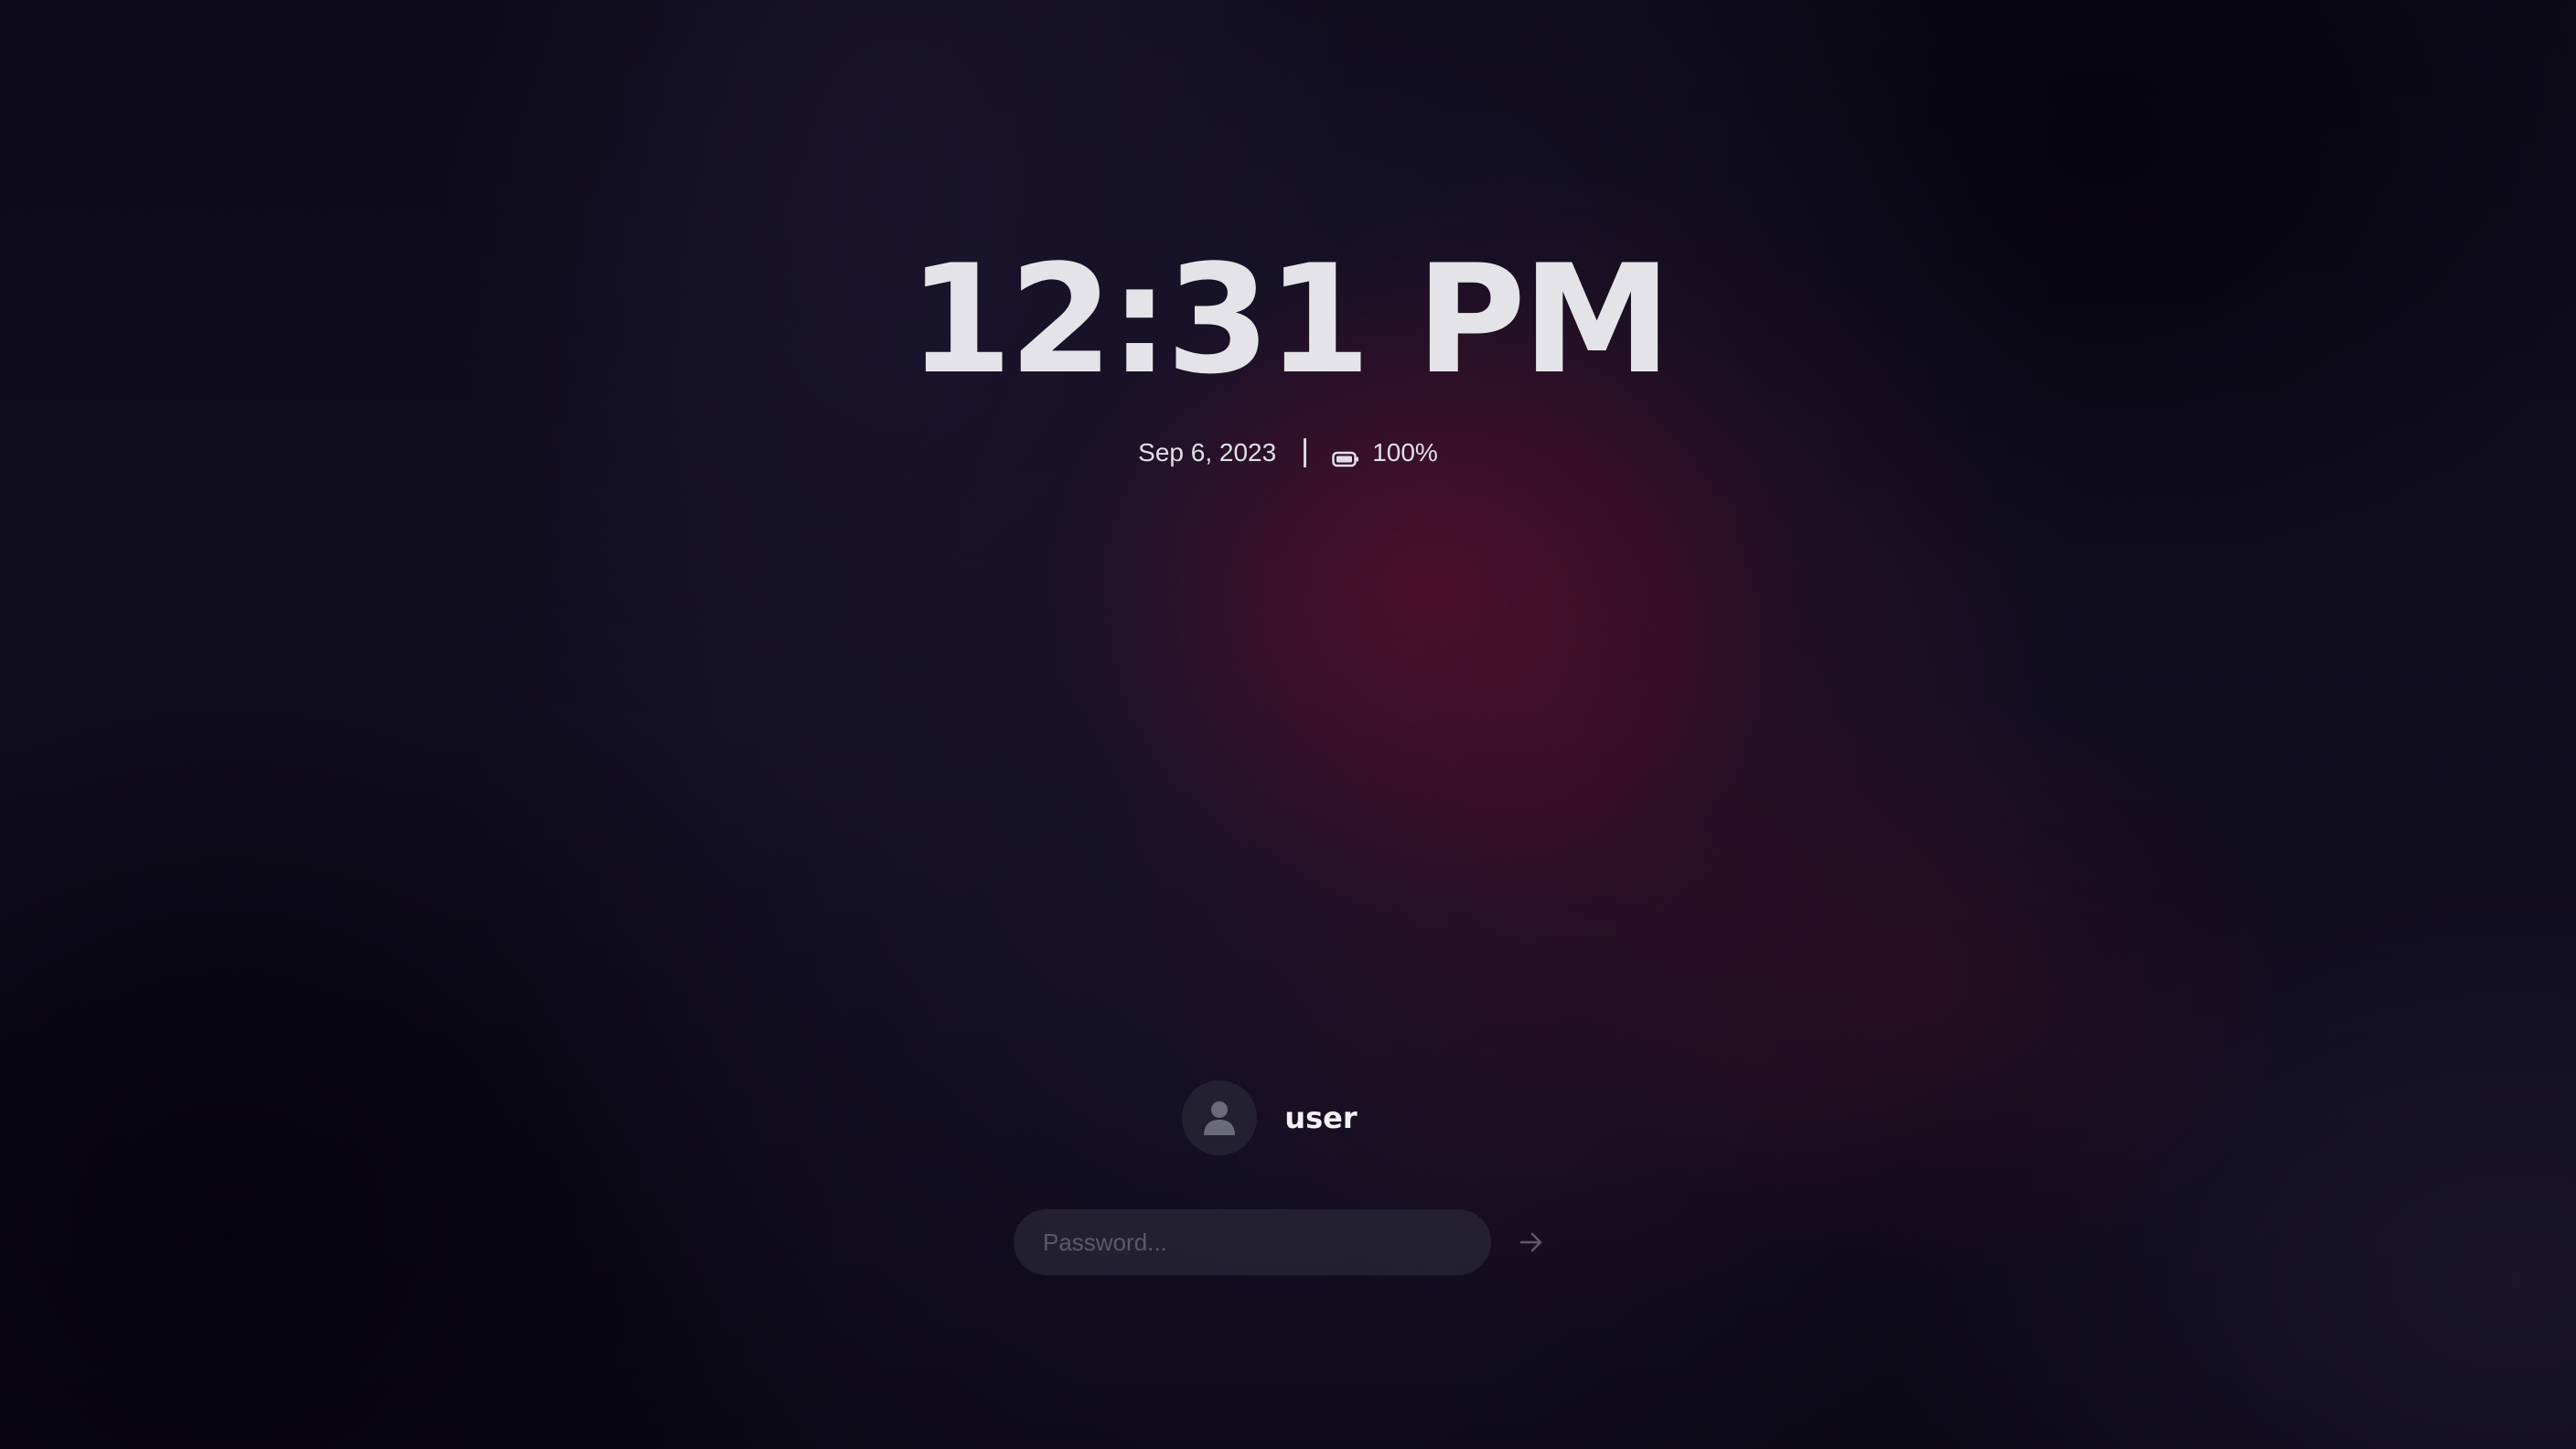 This screenshot has height=1449, width=2576. I want to click on user-profile: user, so click(1288, 1117).